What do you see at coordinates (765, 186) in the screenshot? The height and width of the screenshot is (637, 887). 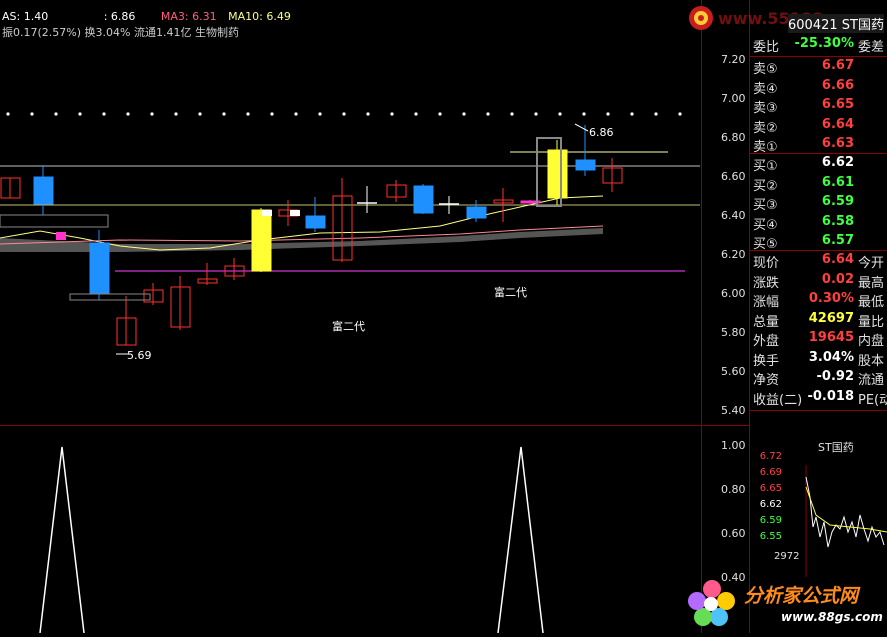 I see `buy-level-2-label: 买②` at bounding box center [765, 186].